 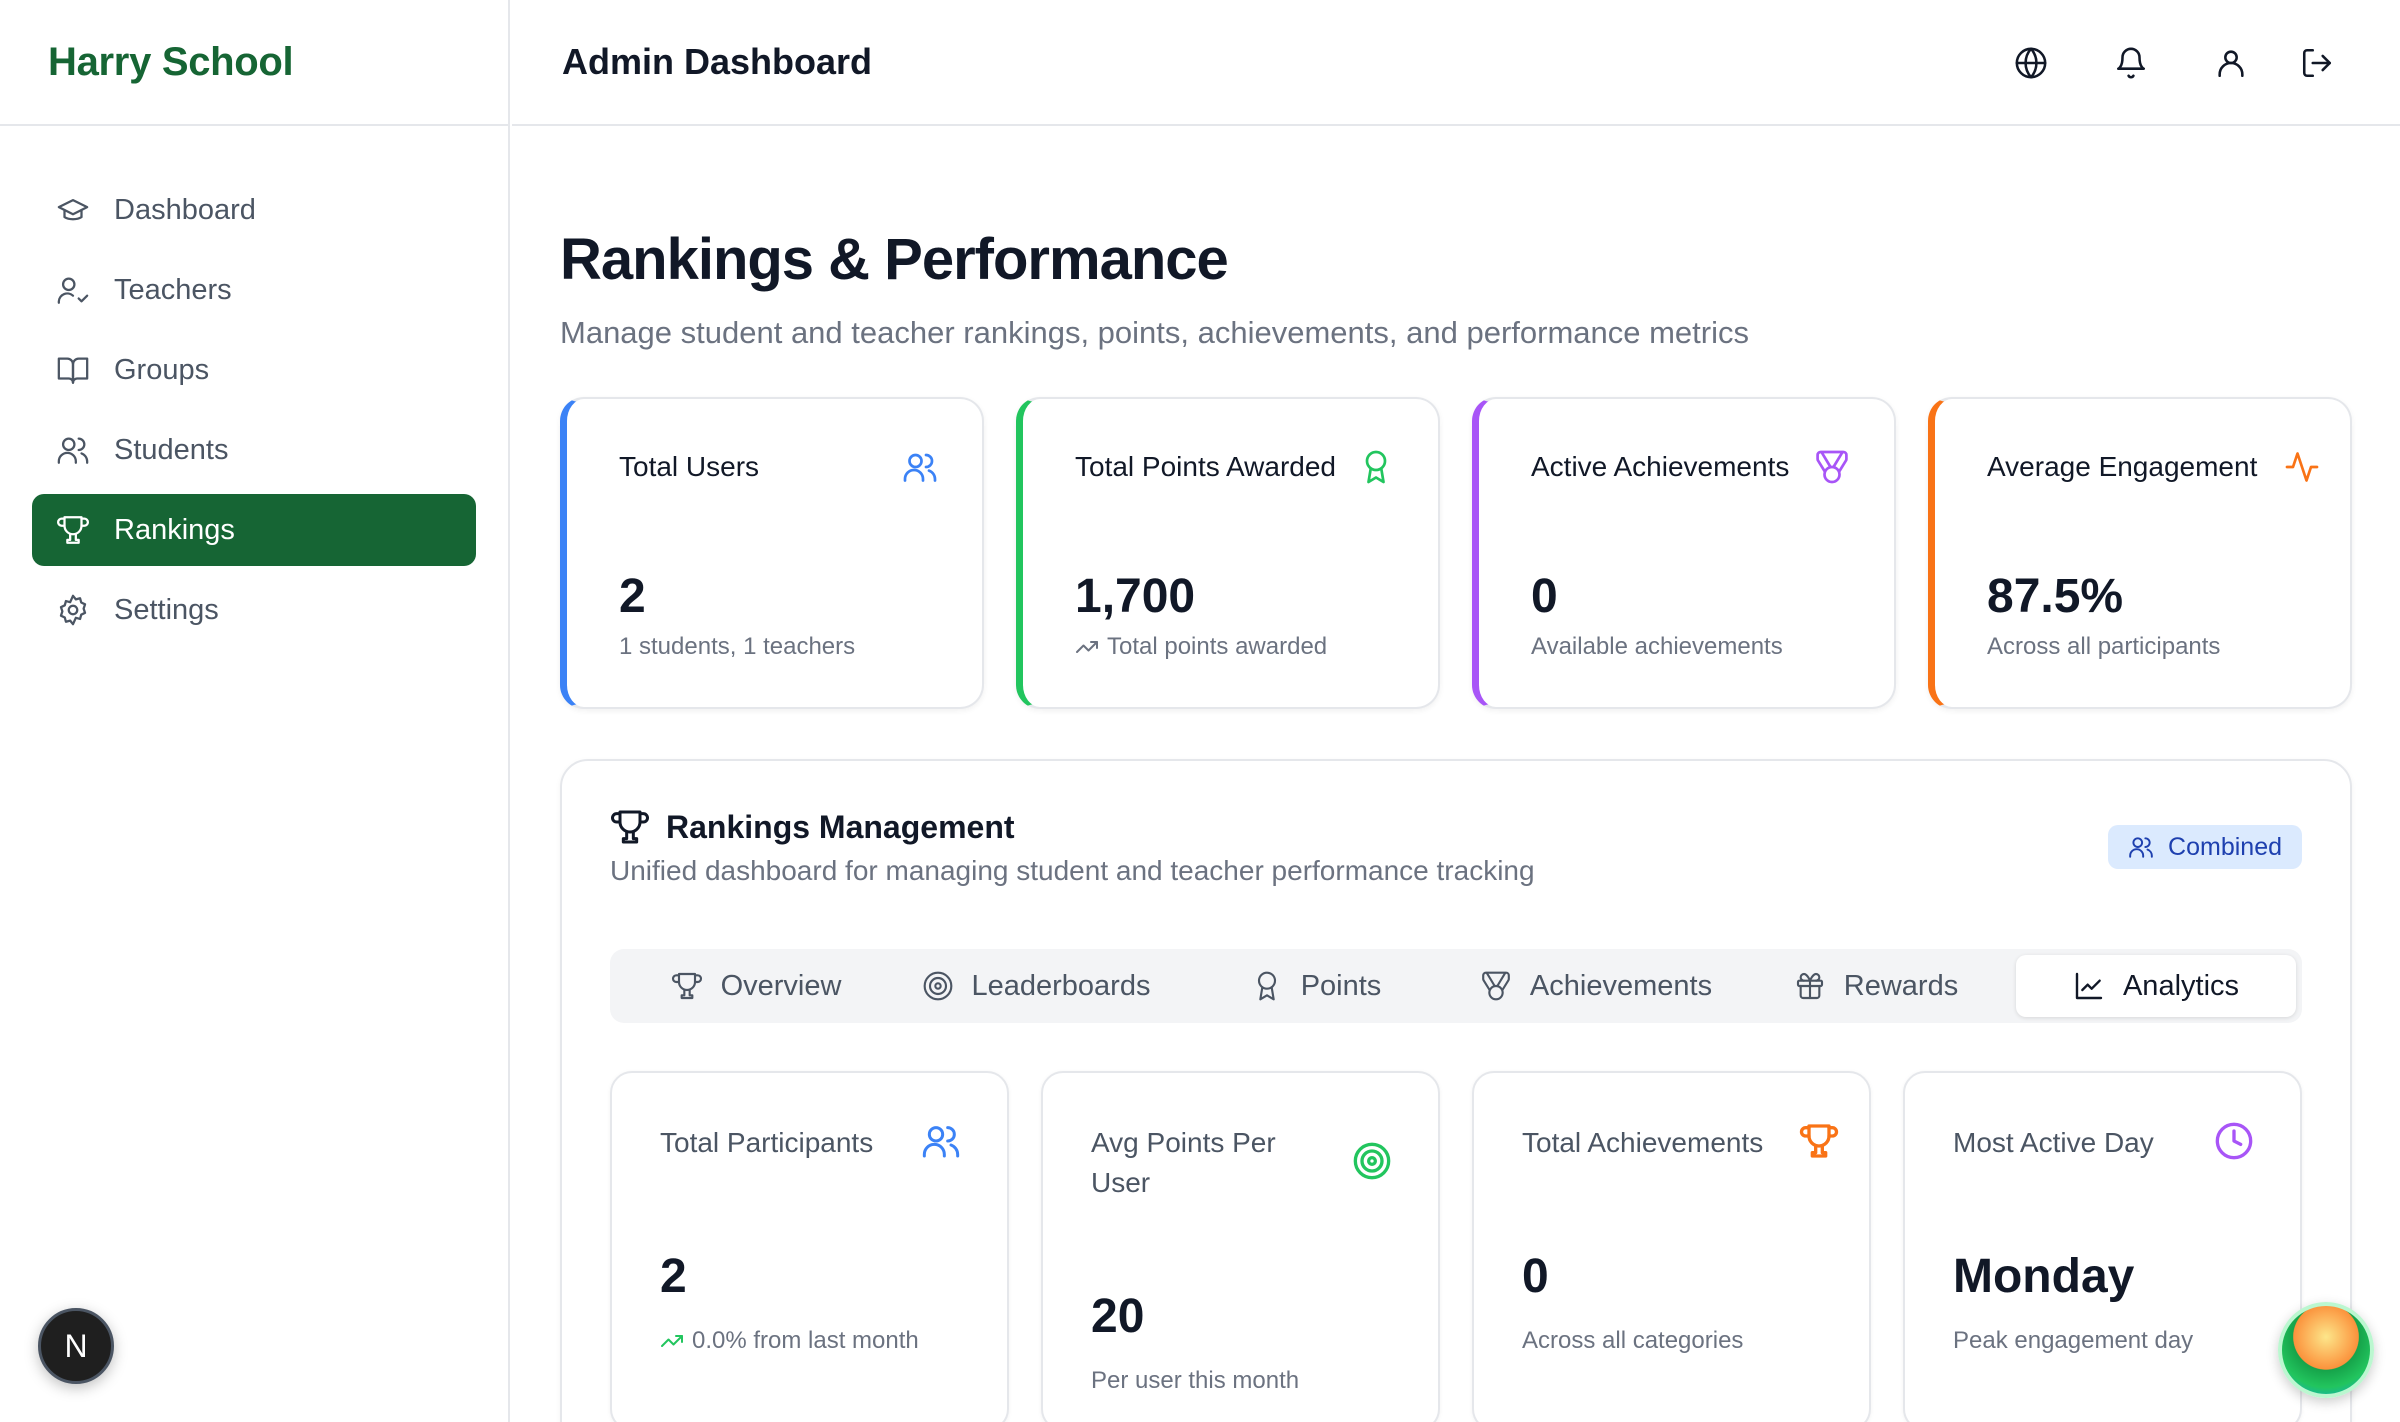 What do you see at coordinates (1205, 466) in the screenshot?
I see `stat-label: Total Points Awarded` at bounding box center [1205, 466].